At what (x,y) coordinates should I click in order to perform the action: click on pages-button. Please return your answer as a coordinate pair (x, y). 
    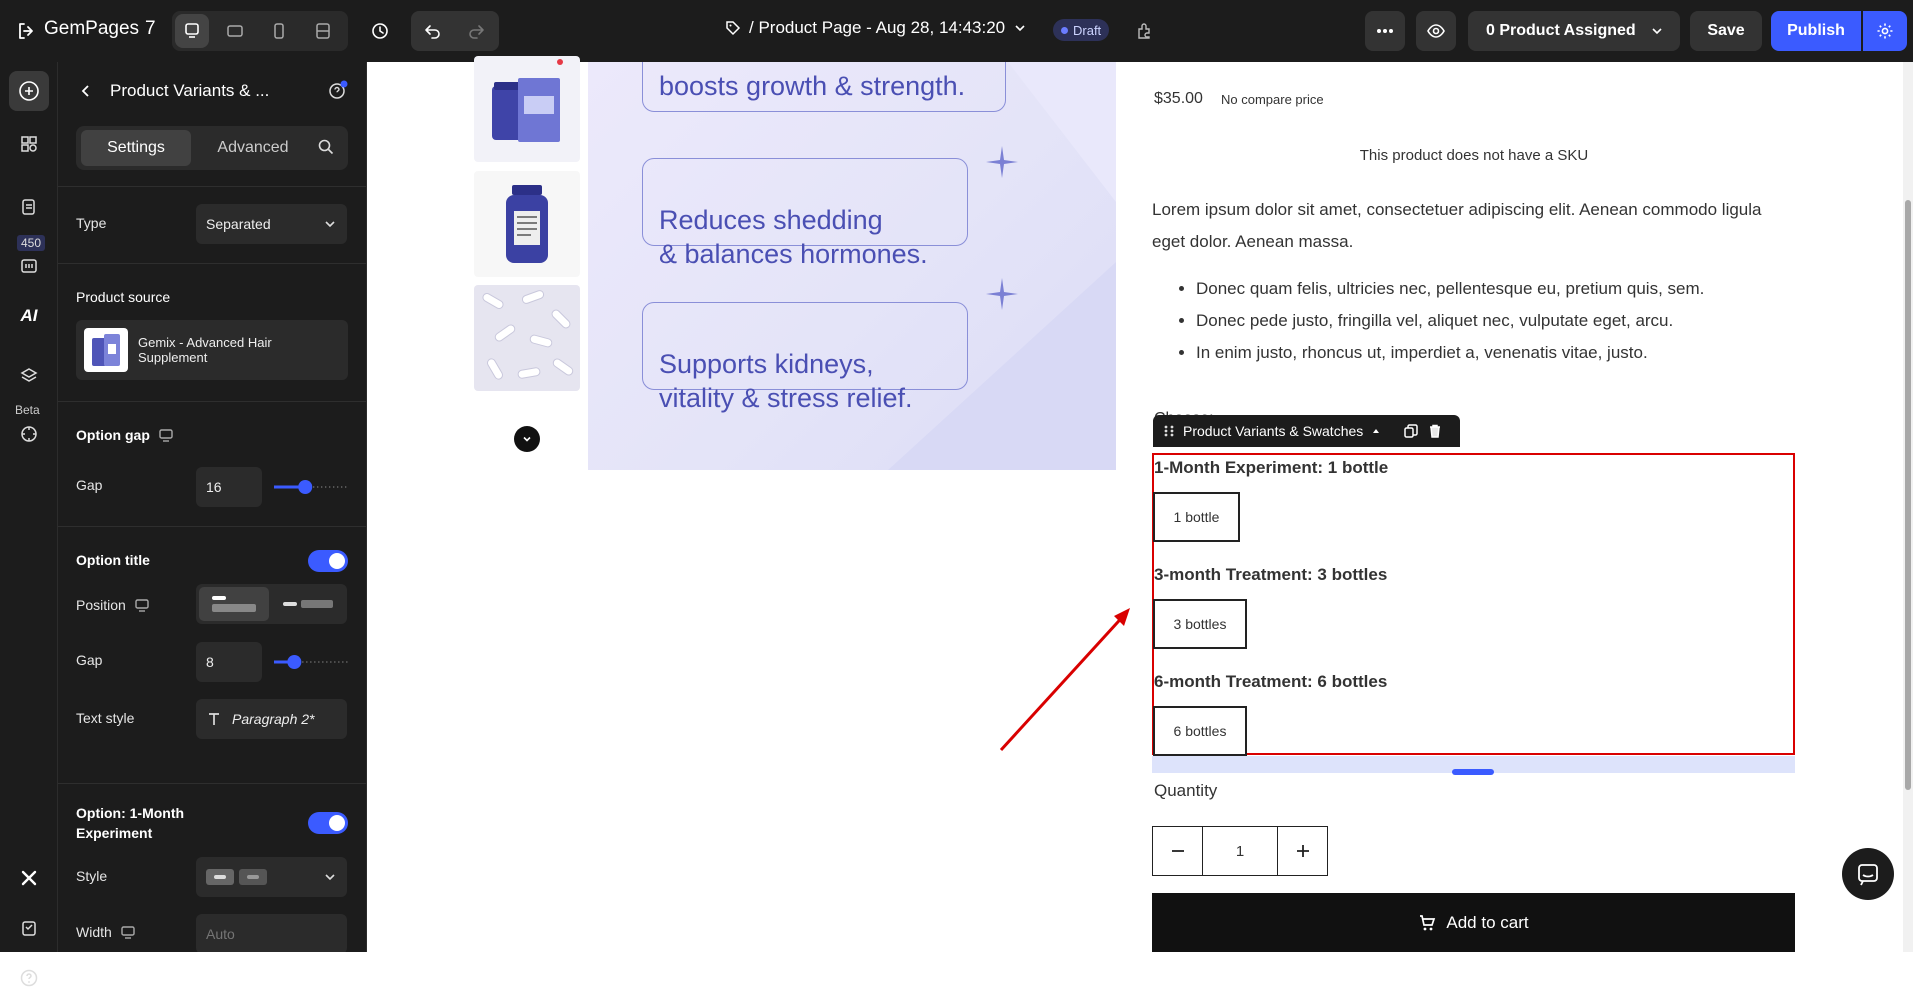
    Looking at the image, I should click on (29, 207).